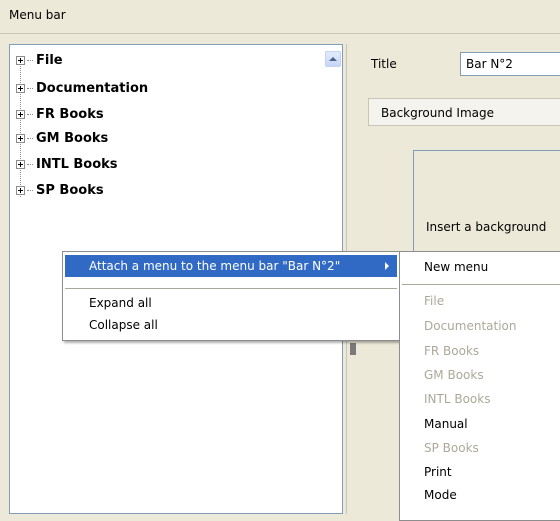  Describe the element at coordinates (510, 64) in the screenshot. I see `title-input` at that location.